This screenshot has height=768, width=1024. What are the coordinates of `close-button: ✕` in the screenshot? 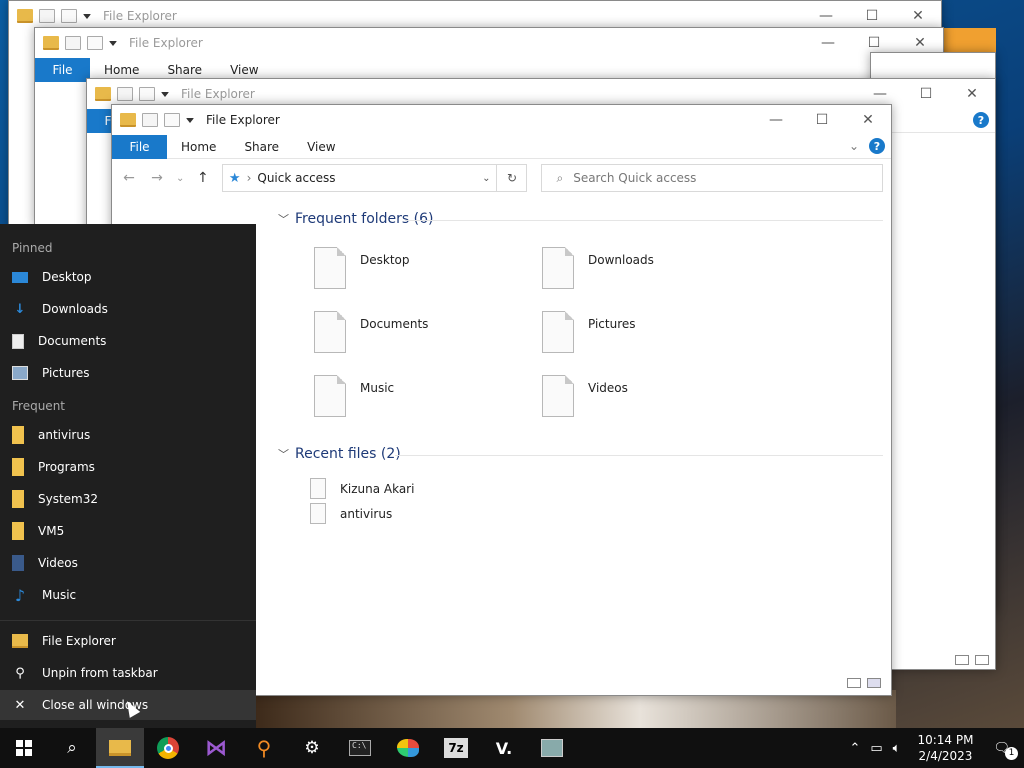 It's located at (868, 120).